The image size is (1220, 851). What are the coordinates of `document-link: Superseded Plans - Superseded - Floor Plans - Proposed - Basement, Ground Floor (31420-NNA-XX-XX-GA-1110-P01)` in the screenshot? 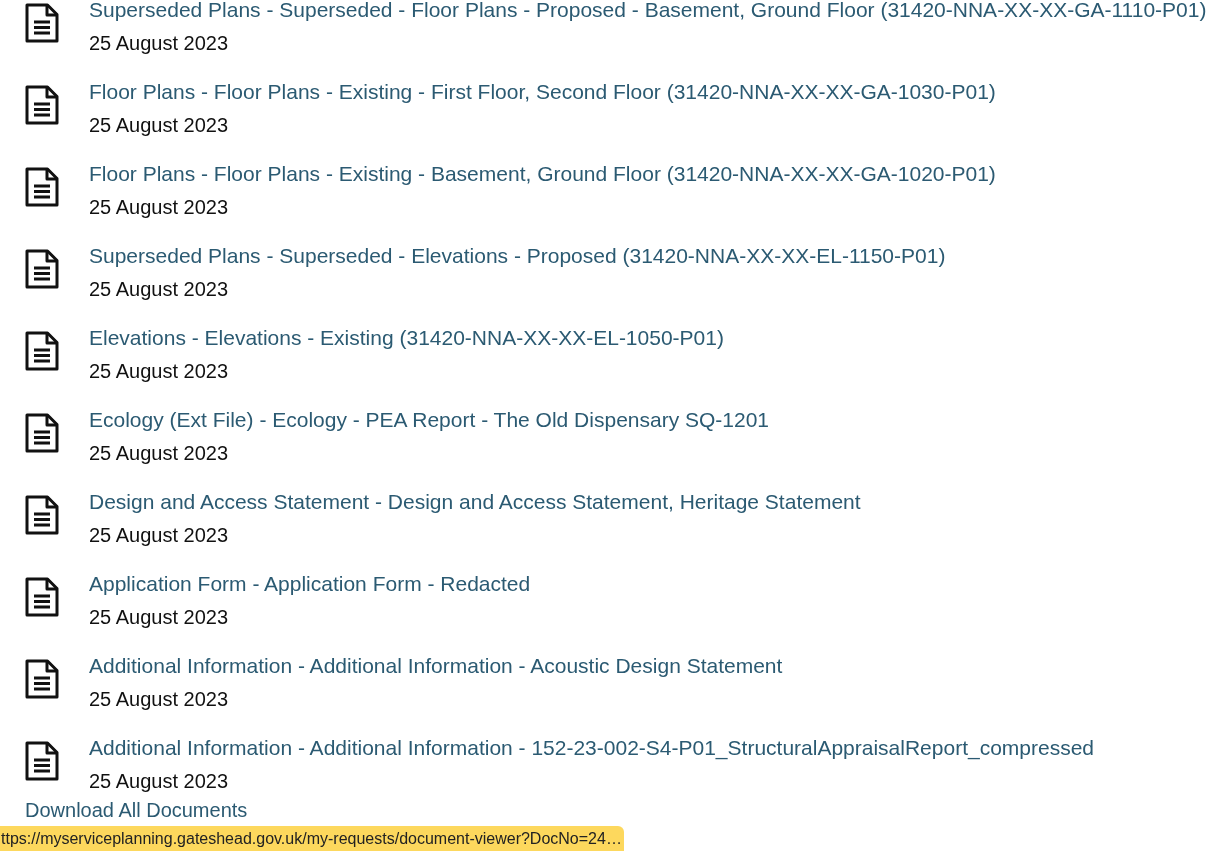 It's located at (648, 11).